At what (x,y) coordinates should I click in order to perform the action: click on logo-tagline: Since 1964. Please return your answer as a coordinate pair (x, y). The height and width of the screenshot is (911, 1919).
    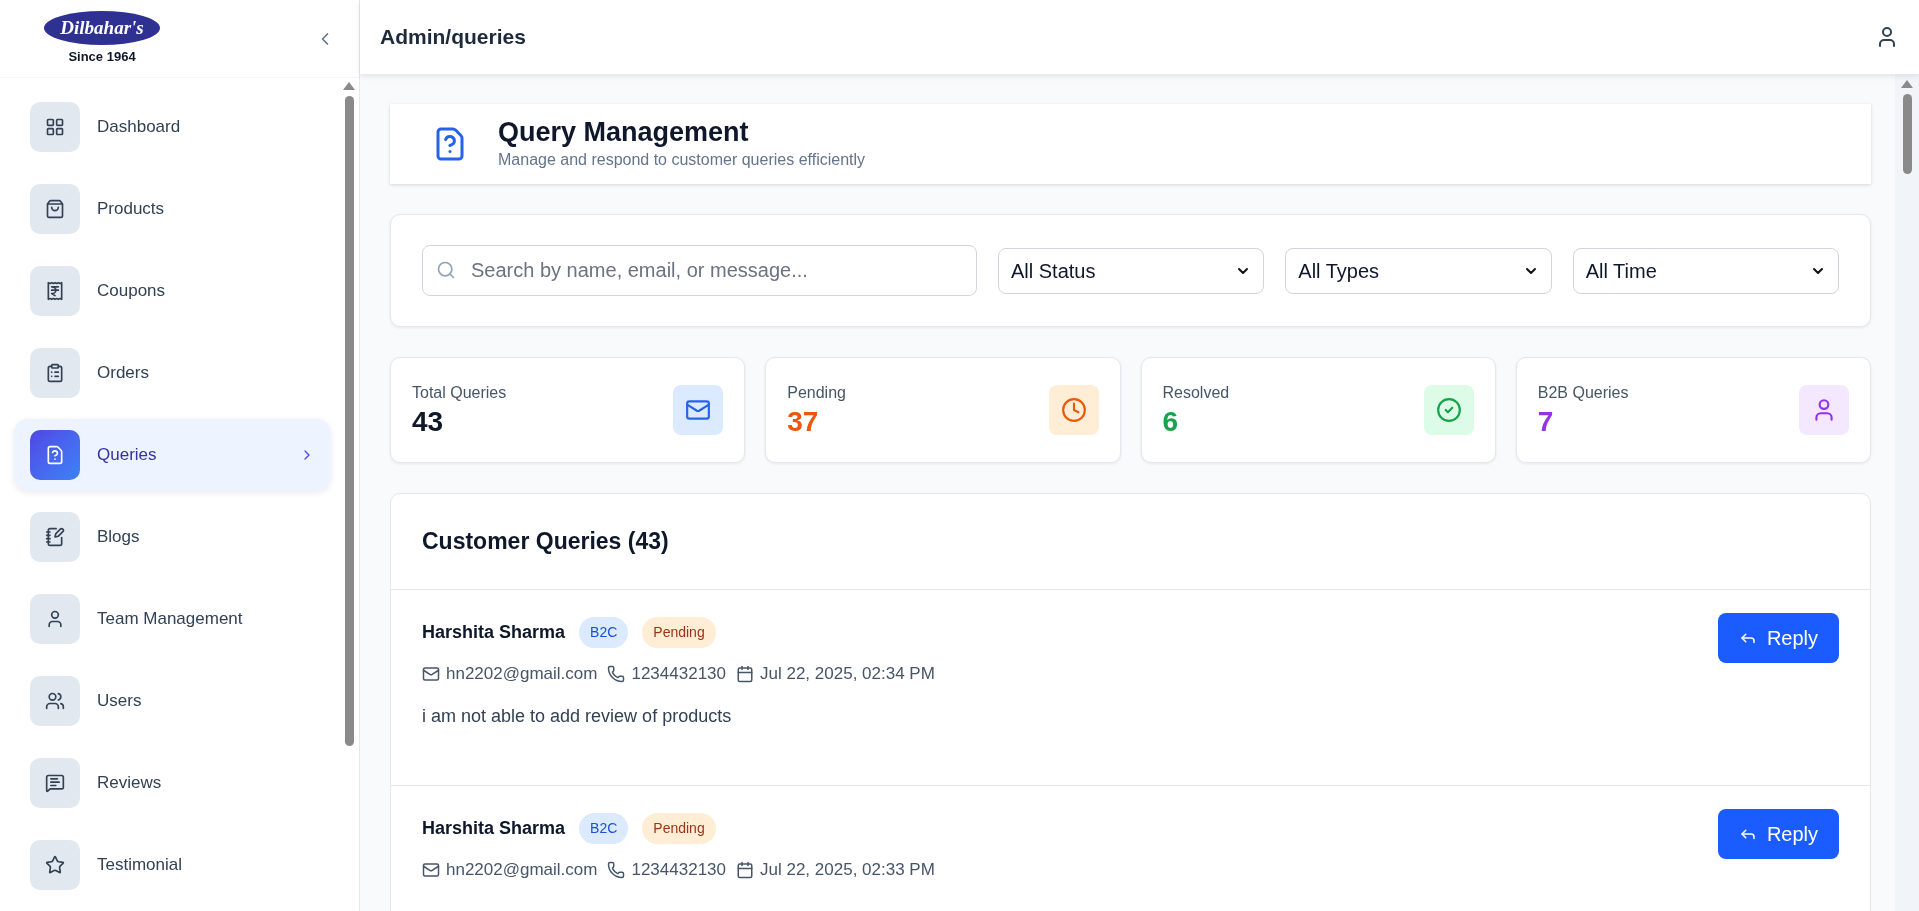
    Looking at the image, I should click on (102, 56).